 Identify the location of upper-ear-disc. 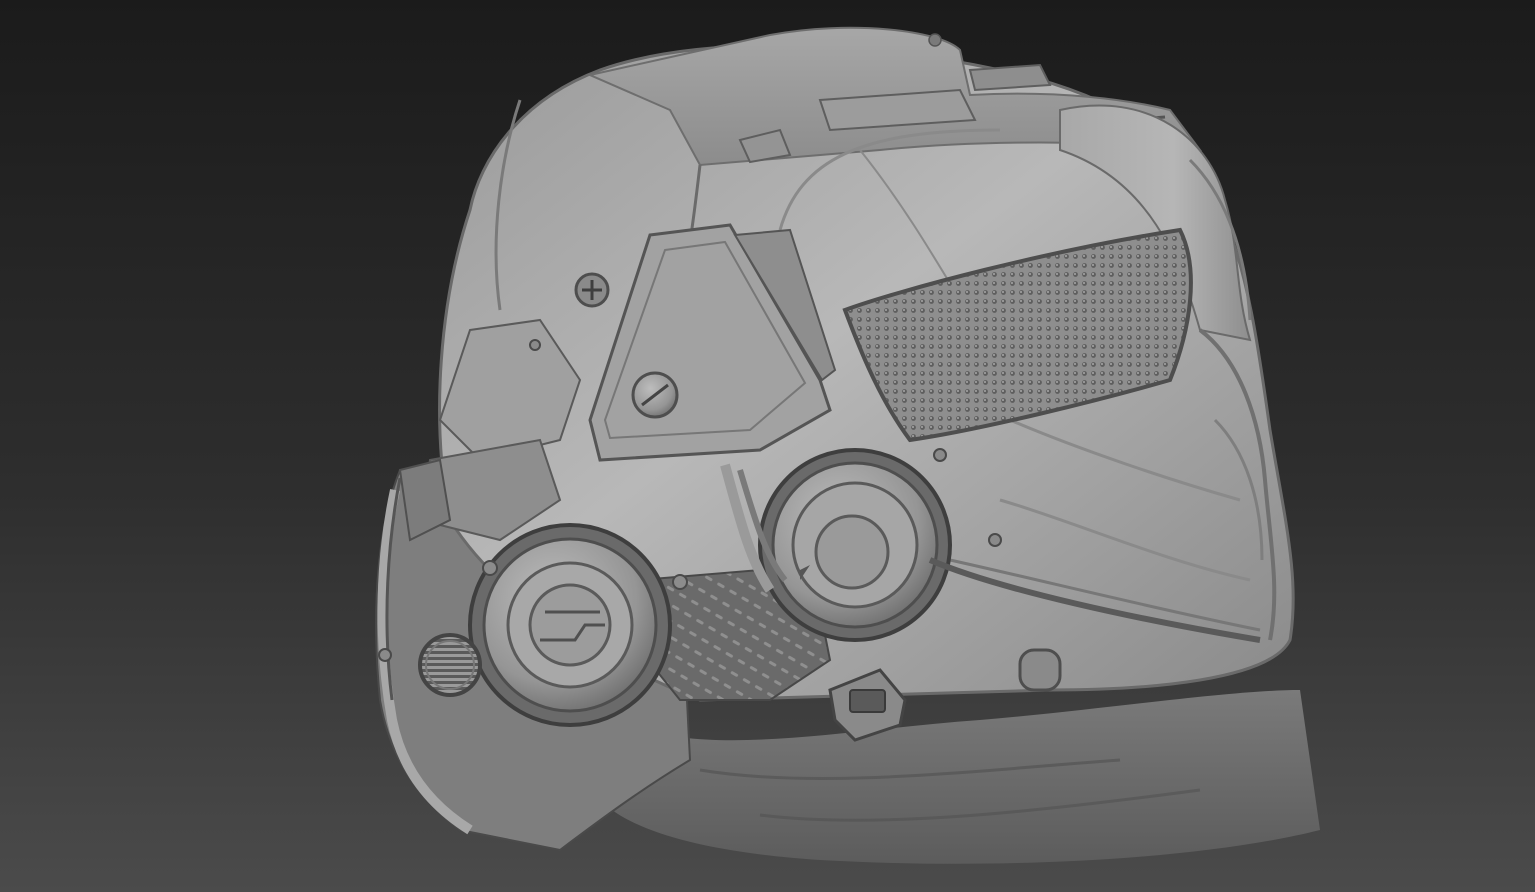
(855, 545).